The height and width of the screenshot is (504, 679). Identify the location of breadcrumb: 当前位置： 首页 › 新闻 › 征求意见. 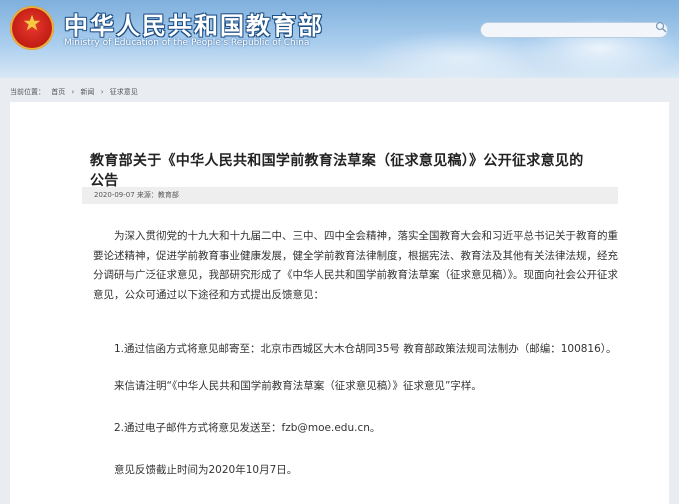
(339, 92).